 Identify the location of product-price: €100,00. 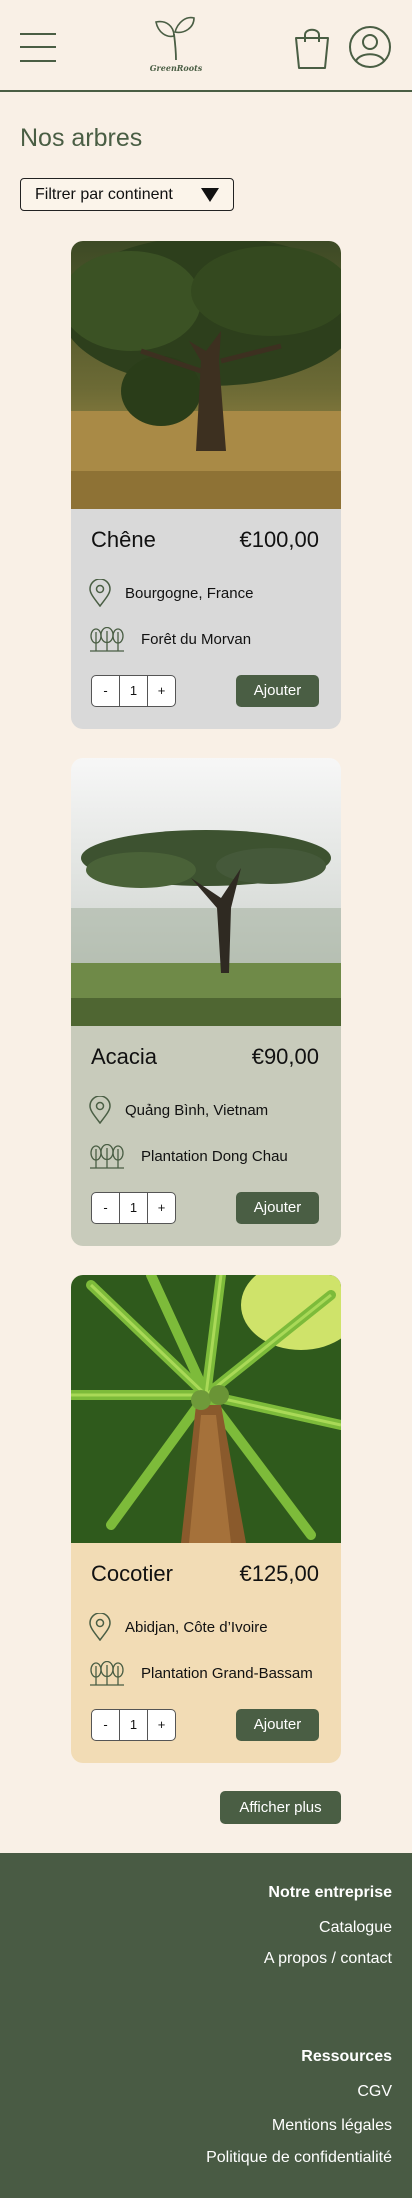
(279, 539).